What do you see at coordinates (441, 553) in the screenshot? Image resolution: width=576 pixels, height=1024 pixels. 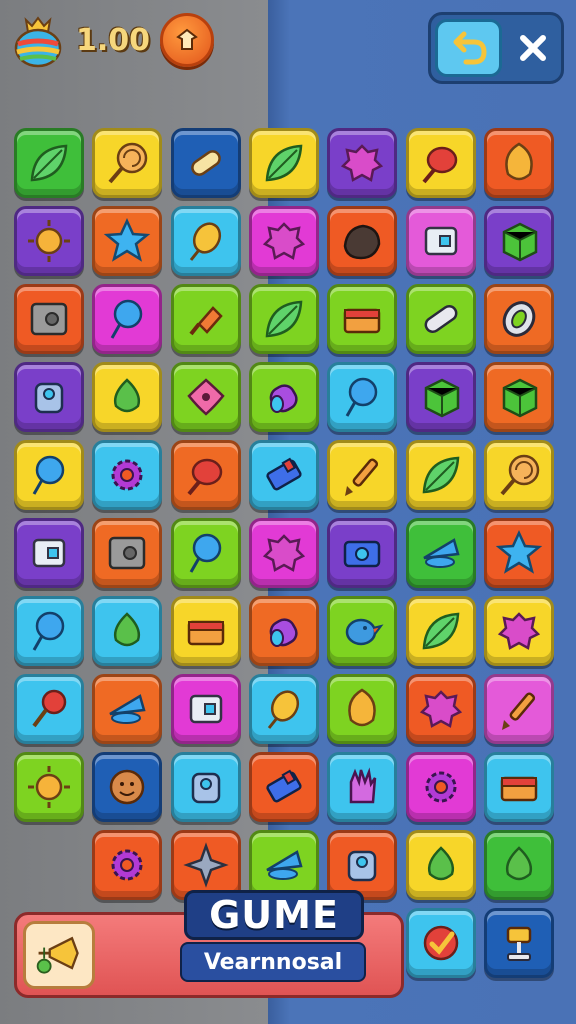 I see `tile-r6-c6` at bounding box center [441, 553].